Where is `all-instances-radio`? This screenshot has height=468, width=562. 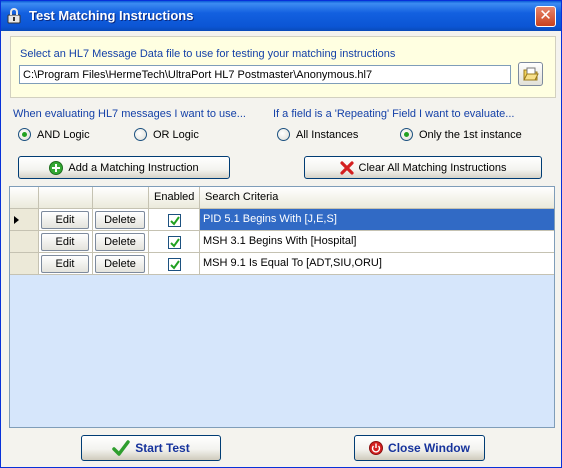
all-instances-radio is located at coordinates (283, 134).